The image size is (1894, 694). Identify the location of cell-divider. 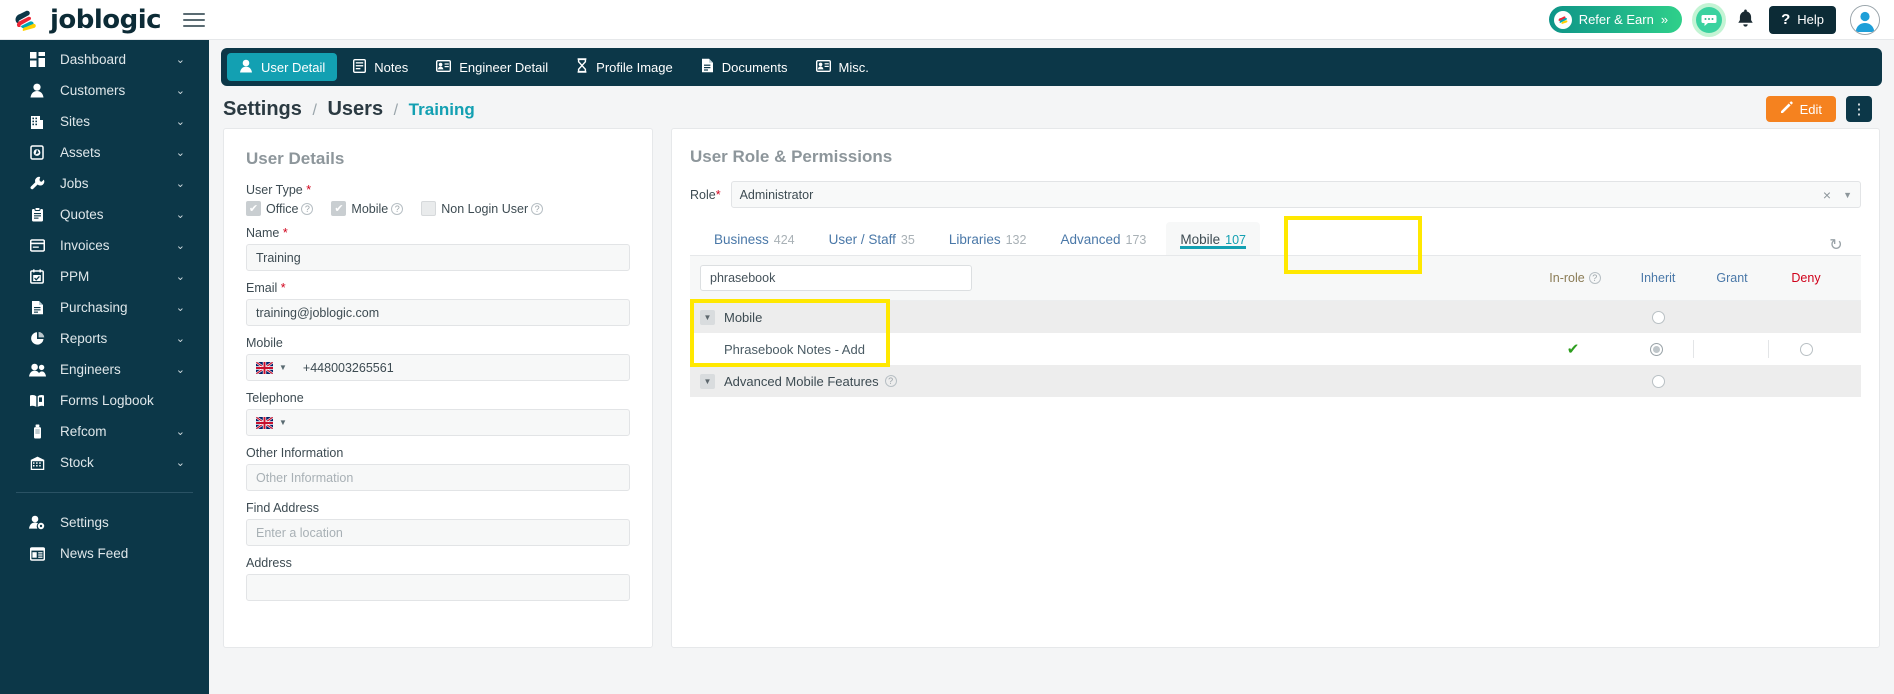
(1693, 349).